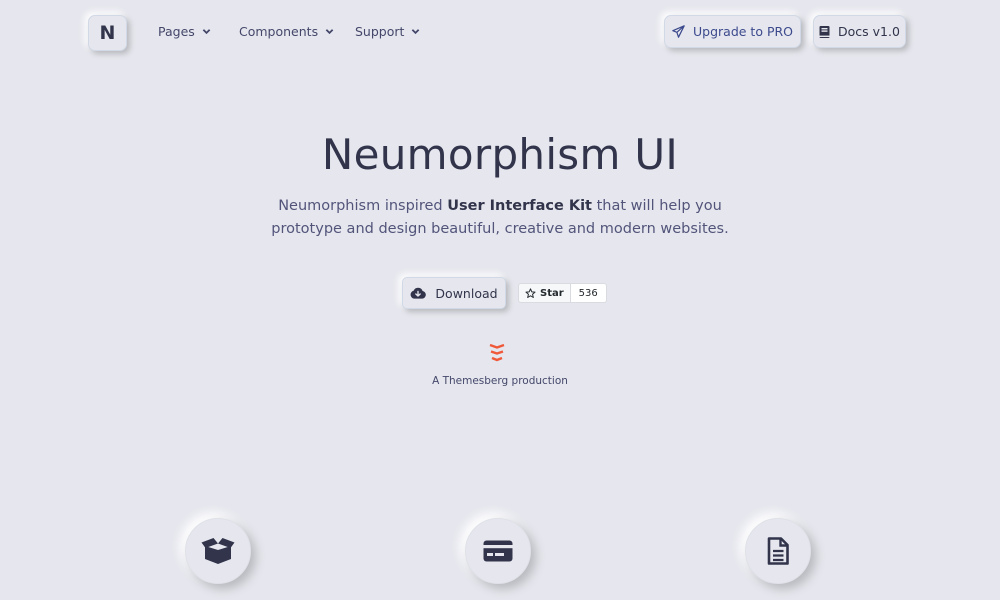 This screenshot has width=1000, height=600. I want to click on themesberg-logo, so click(497, 353).